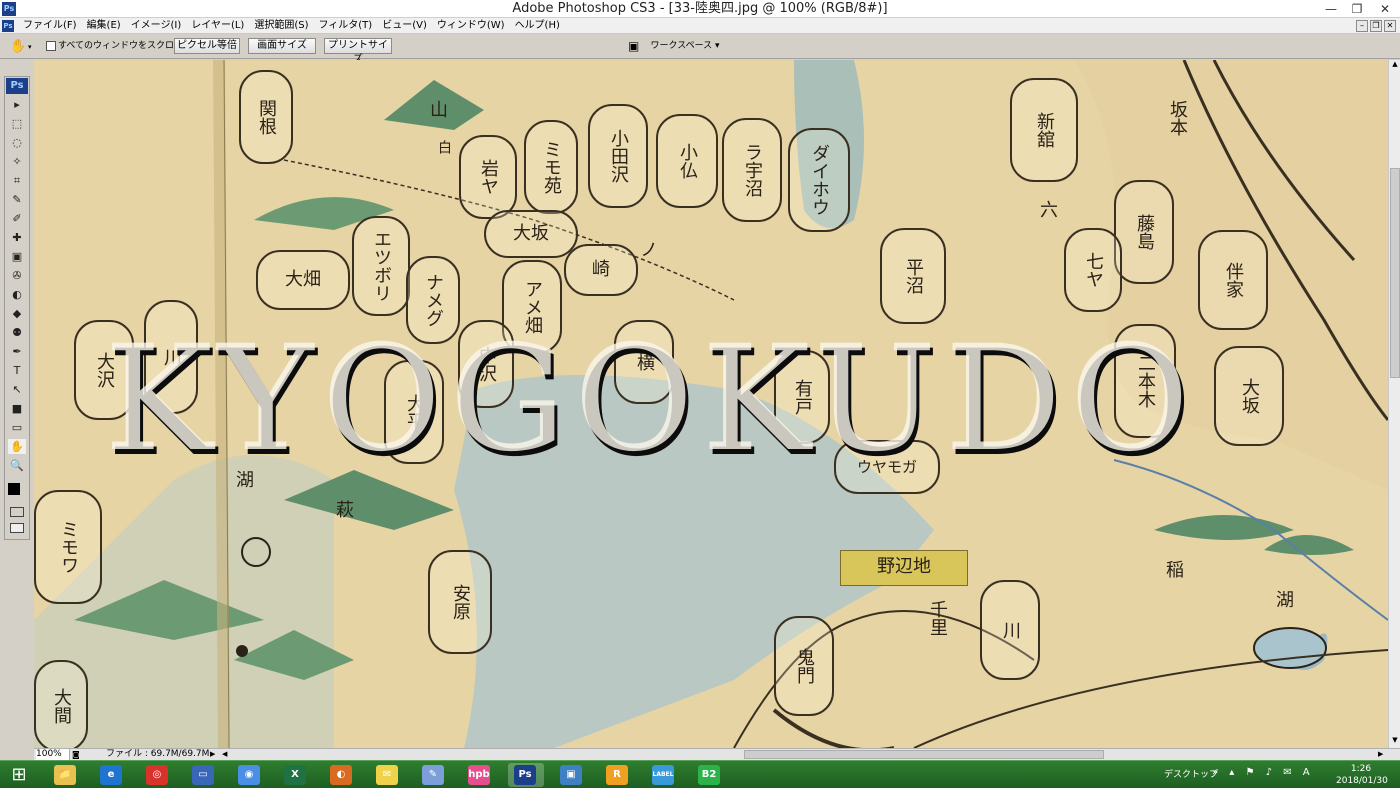 The width and height of the screenshot is (1400, 788). I want to click on slice-tool-icon: ✎, so click(17, 199).